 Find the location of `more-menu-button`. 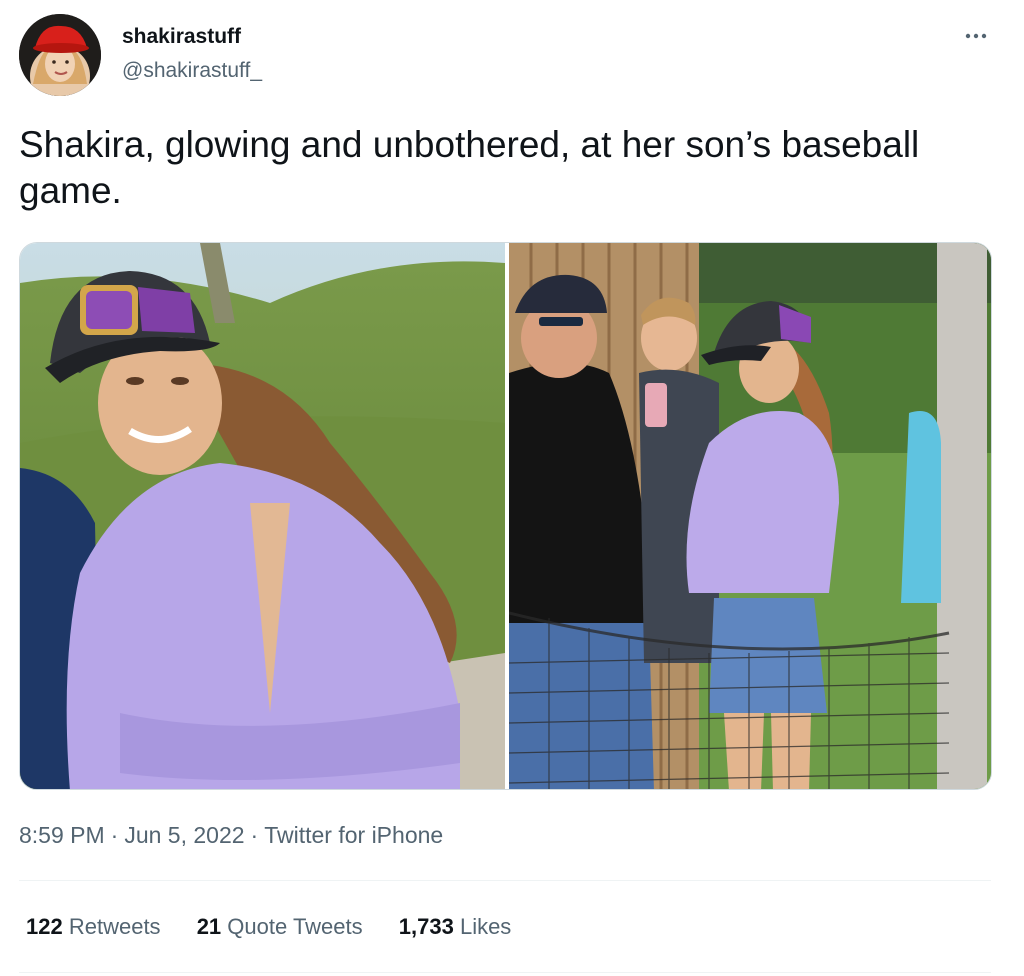

more-menu-button is located at coordinates (976, 36).